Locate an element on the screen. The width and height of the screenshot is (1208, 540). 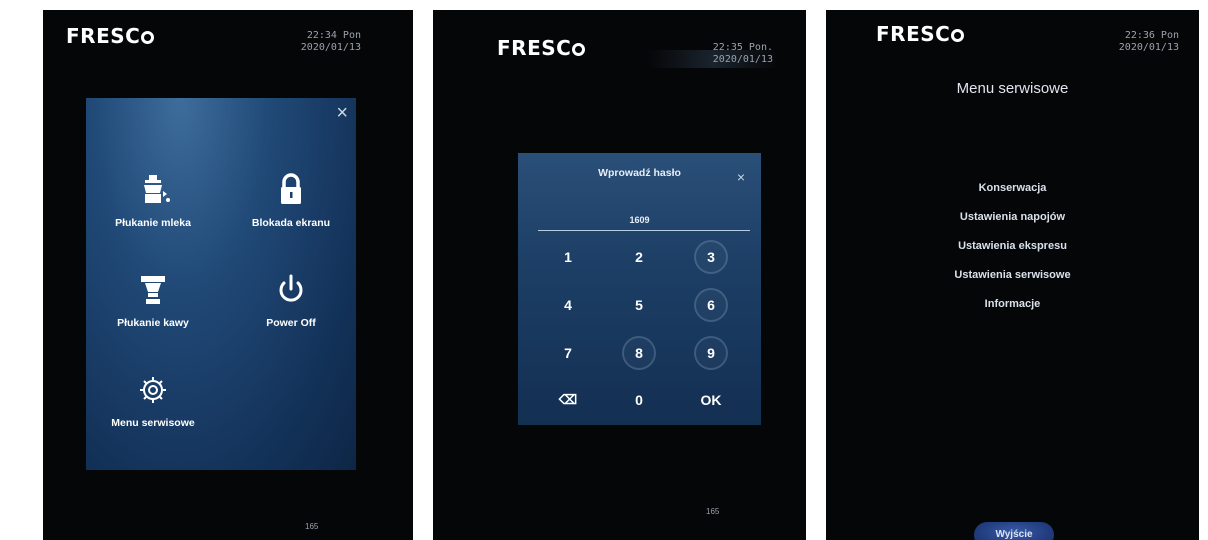
ok-key: OK is located at coordinates (711, 400).